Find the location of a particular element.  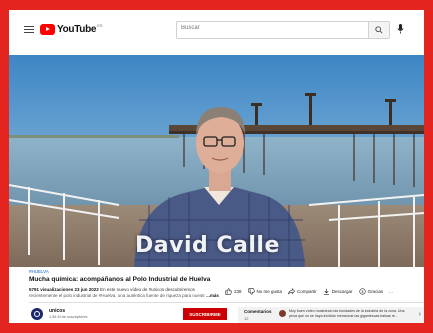

download-label: Descargar is located at coordinates (342, 291).